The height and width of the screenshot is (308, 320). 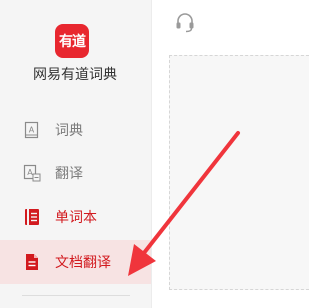 I want to click on sidebar-item-label: 词典, so click(x=69, y=131).